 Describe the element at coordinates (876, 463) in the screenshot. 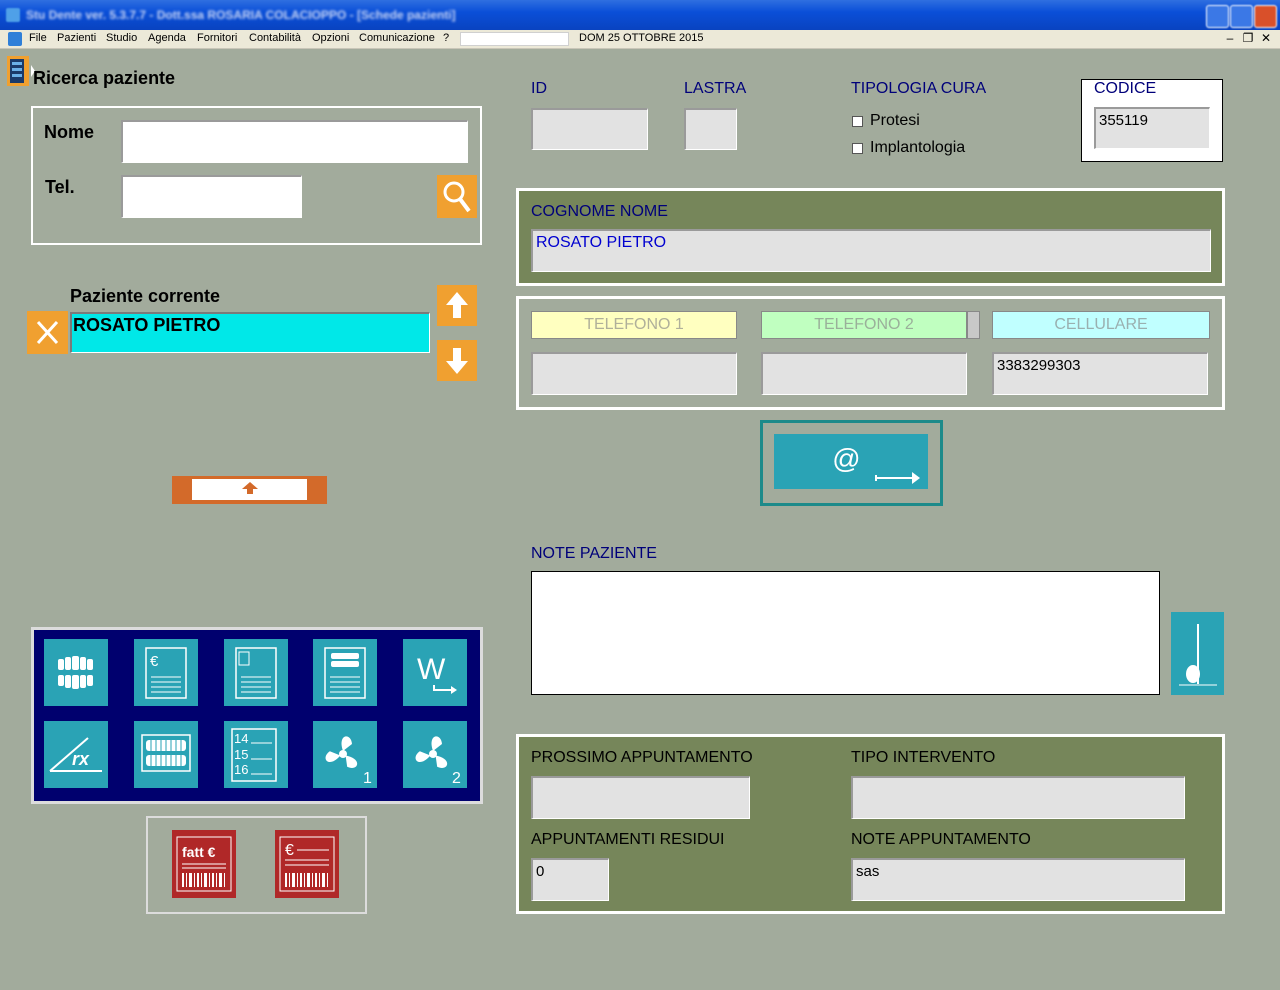

I see `email-send-icon: @` at that location.